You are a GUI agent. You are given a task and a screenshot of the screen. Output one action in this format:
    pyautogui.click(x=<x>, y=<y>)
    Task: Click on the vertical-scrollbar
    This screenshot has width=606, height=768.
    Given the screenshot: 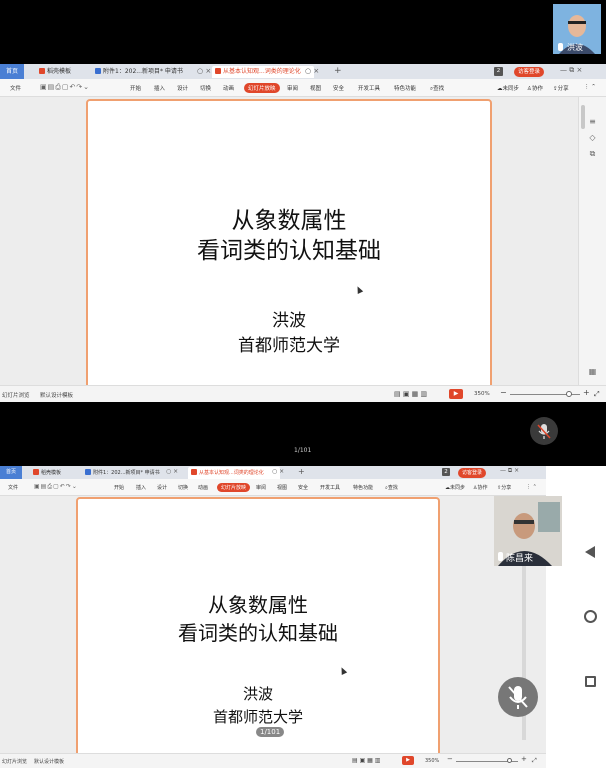 What is the action you would take?
    pyautogui.click(x=583, y=117)
    